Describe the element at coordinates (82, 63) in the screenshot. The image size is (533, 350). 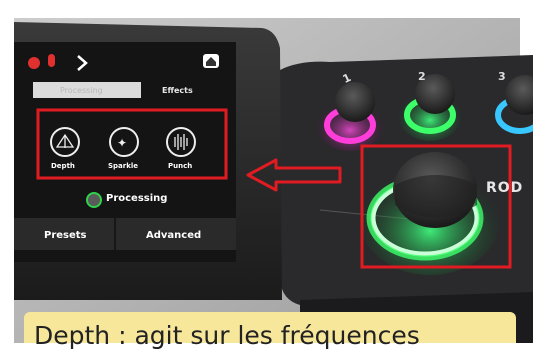
I see `chevron-right-icon` at that location.